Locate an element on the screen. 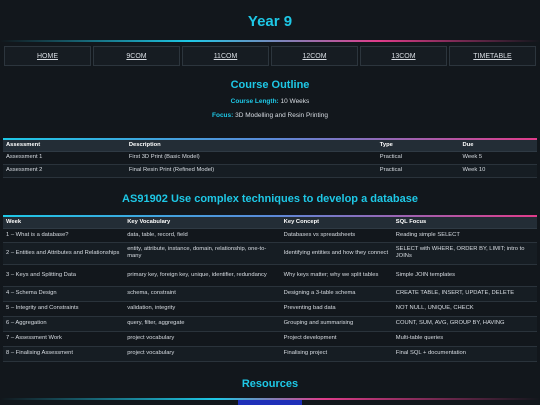 This screenshot has height=405, width=540. column-header: Key Concept is located at coordinates (336, 223).